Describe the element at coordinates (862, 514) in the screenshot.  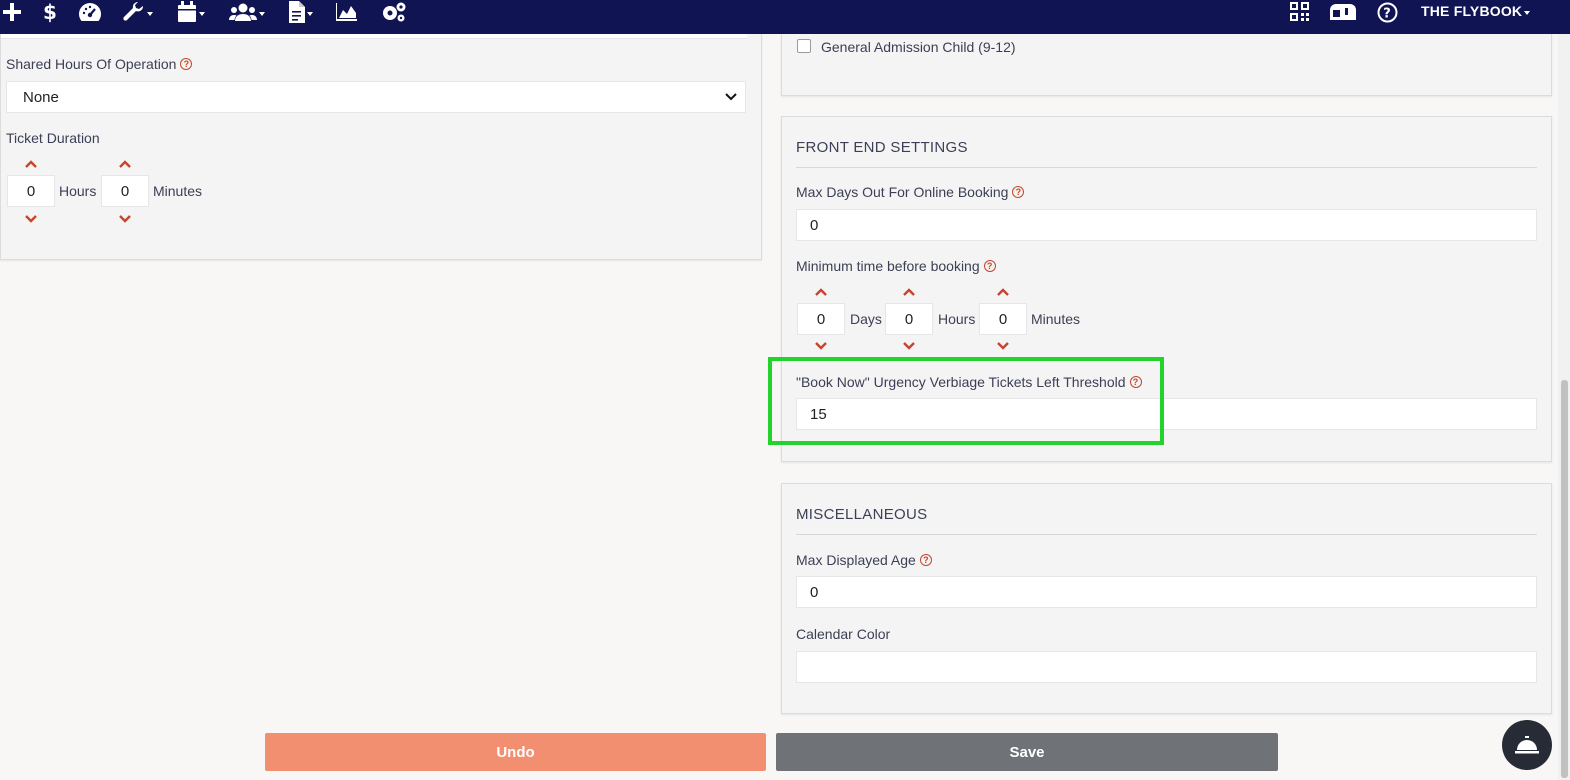
I see `miscellaneous-title: MISCELLANEOUS` at that location.